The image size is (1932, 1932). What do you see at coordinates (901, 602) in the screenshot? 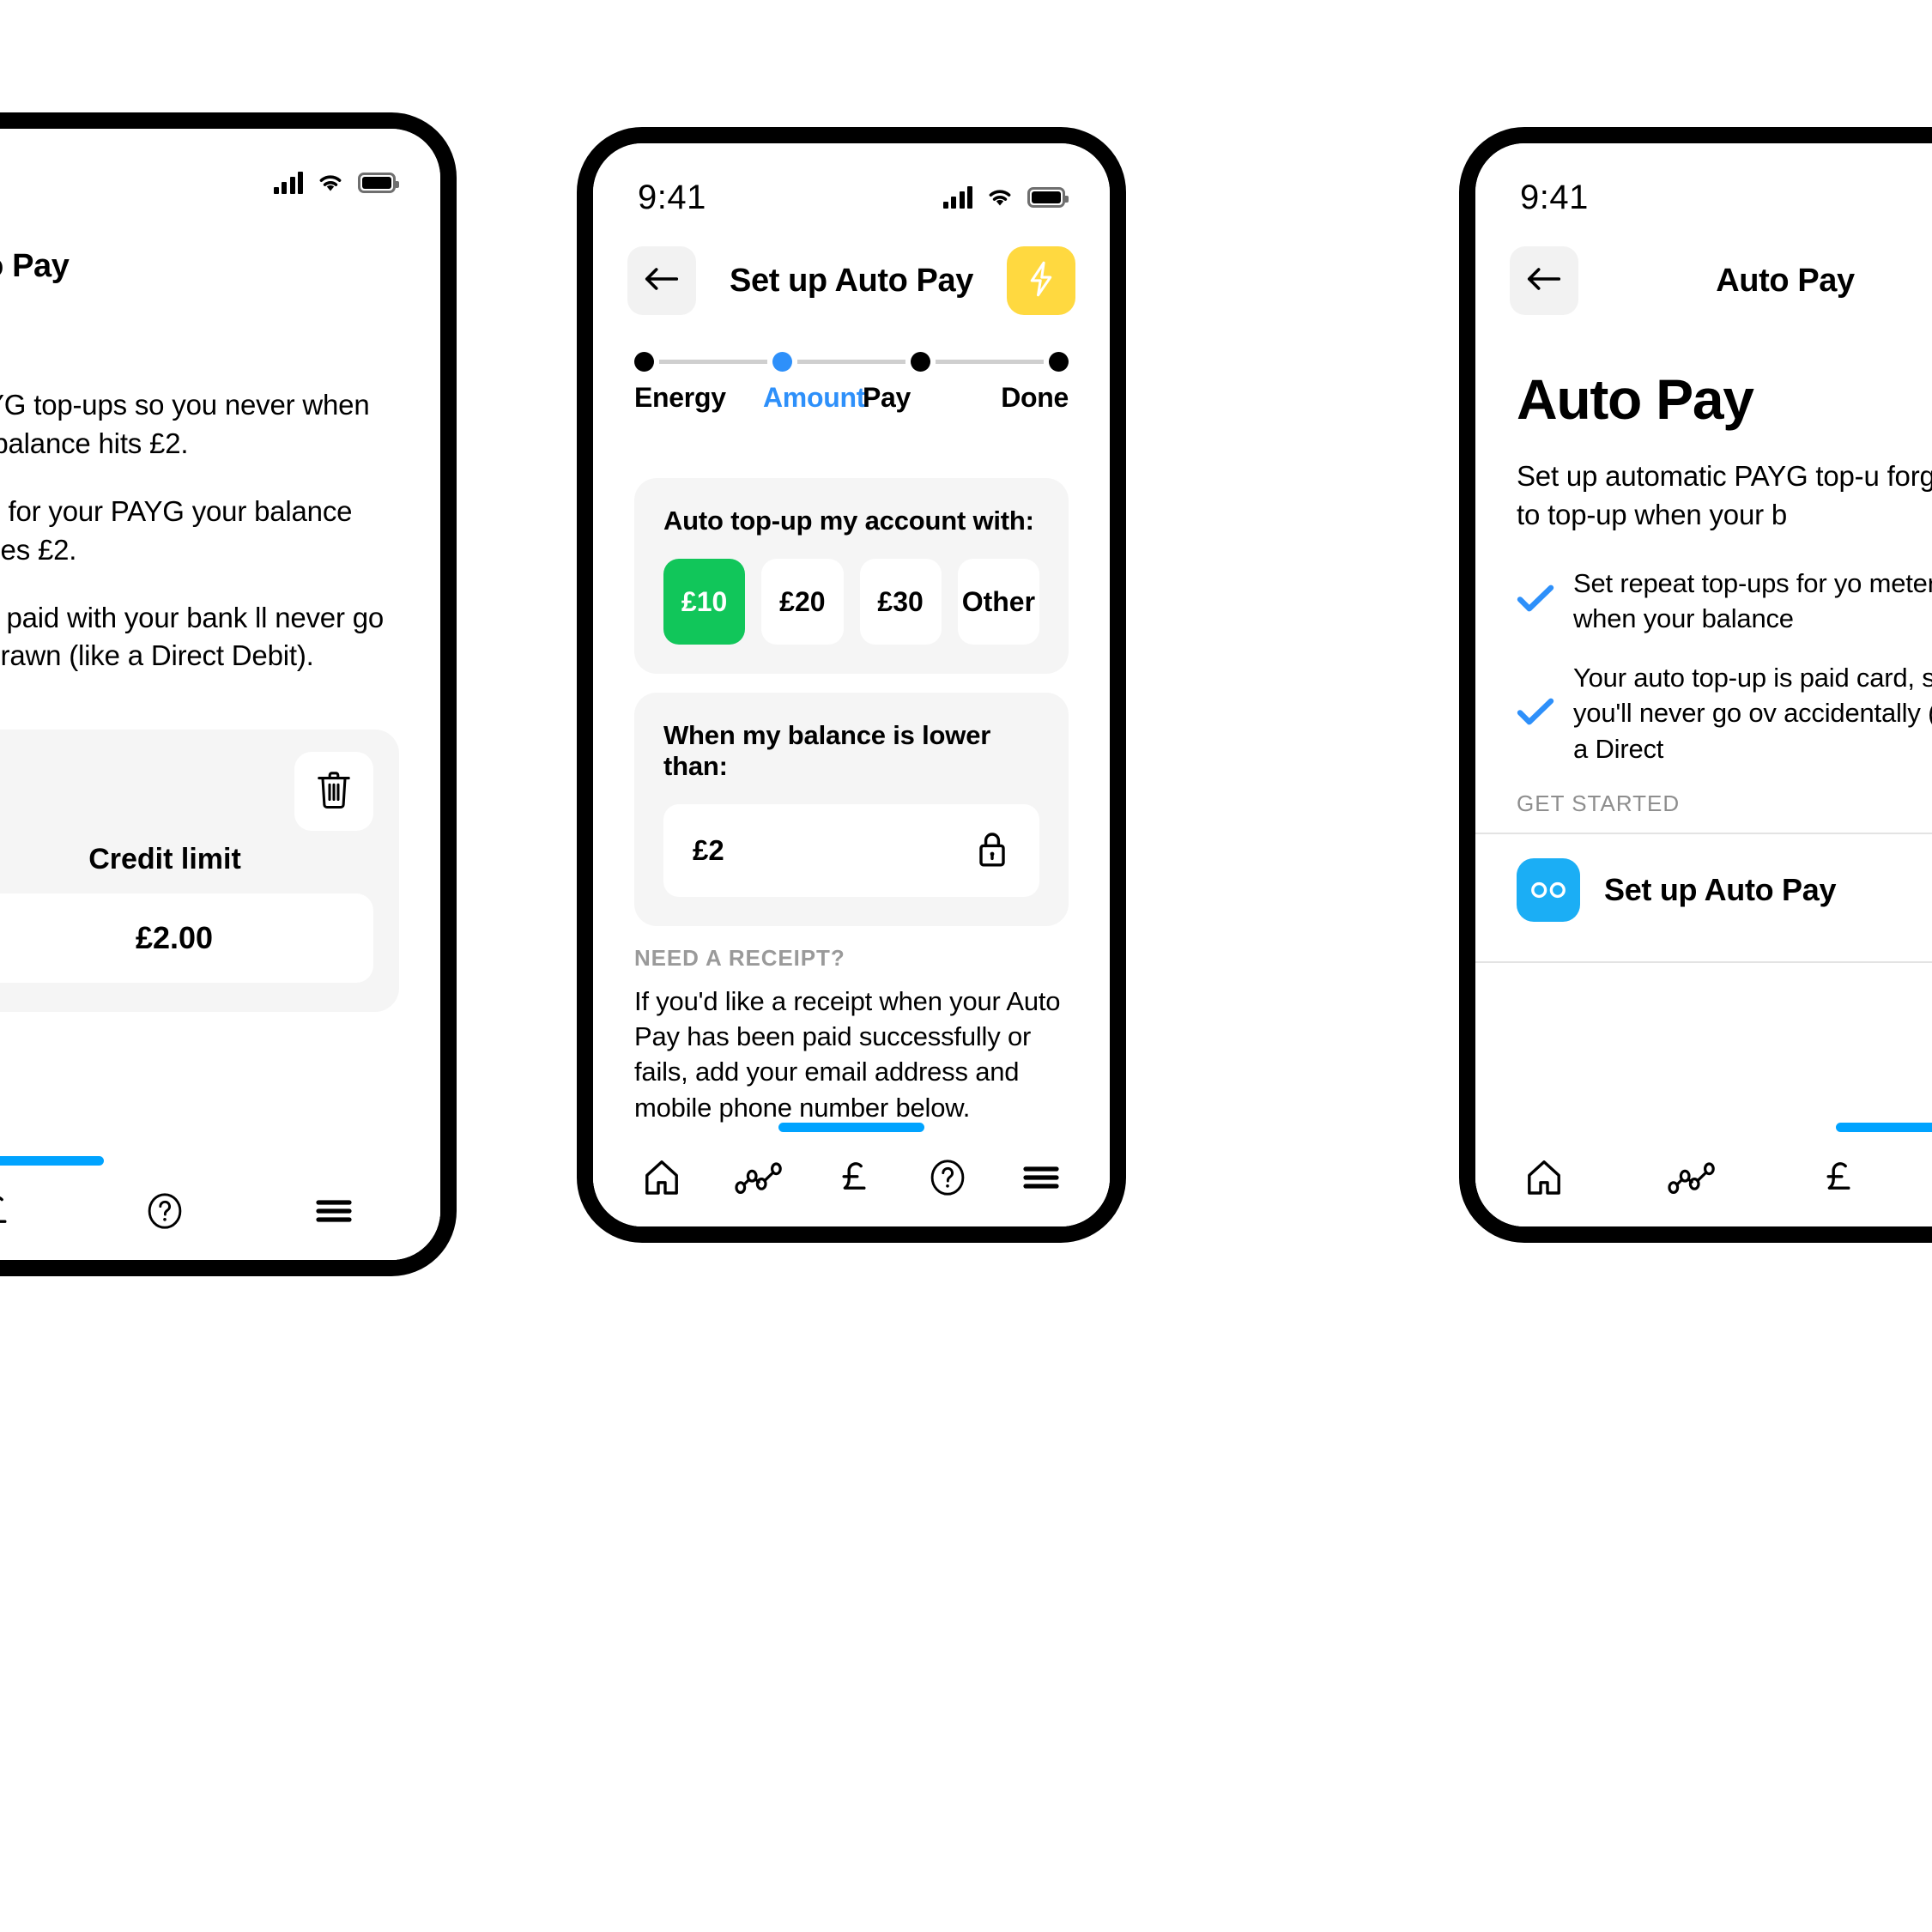
I see `amount-option-30: £30` at bounding box center [901, 602].